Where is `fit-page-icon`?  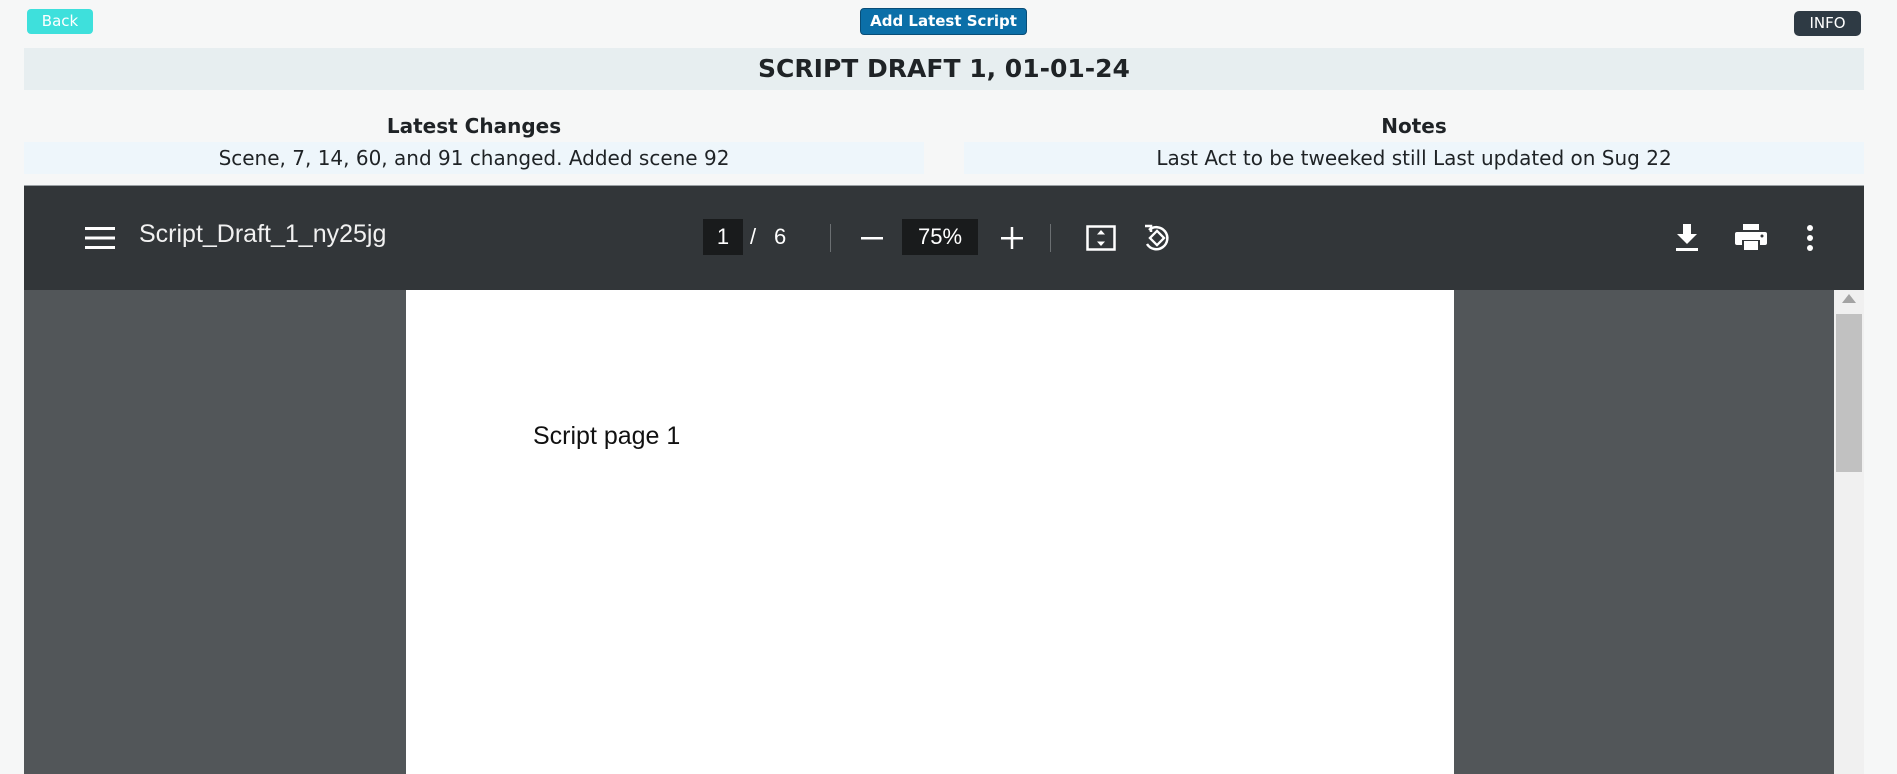 fit-page-icon is located at coordinates (1101, 238).